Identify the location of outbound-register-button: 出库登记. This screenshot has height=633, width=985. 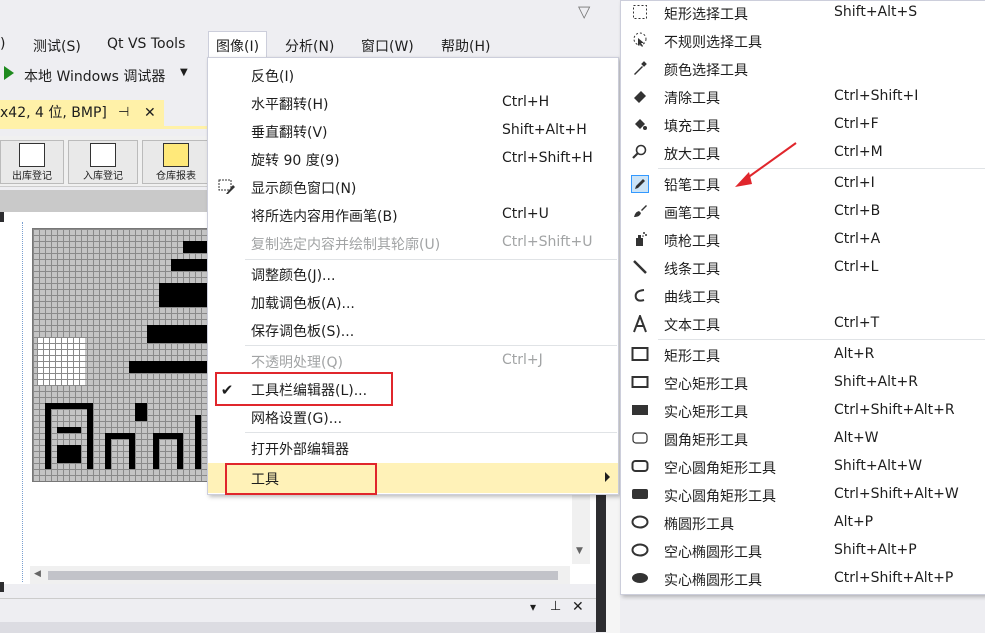
(32, 162).